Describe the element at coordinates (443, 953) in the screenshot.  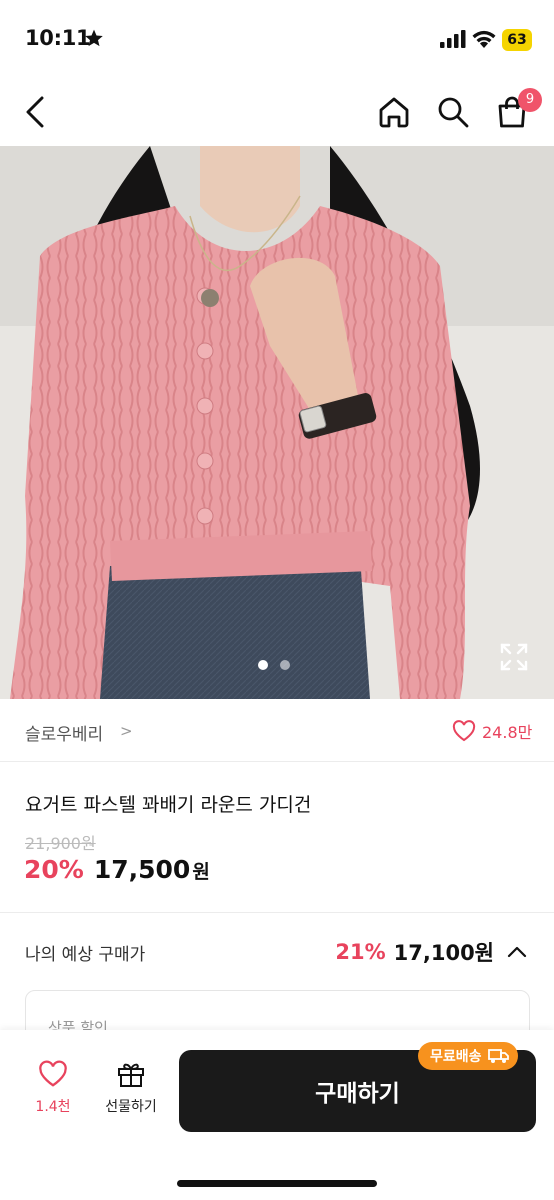
I see `expected-price: 17,100원` at that location.